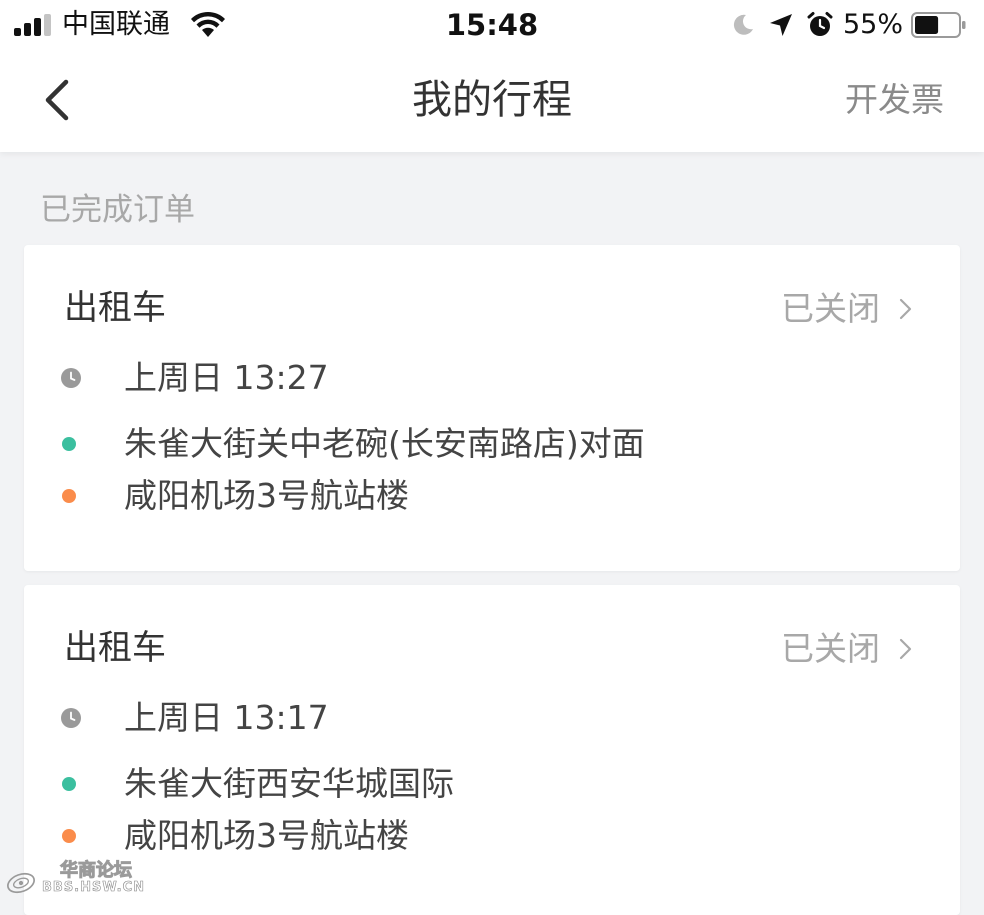 Image resolution: width=984 pixels, height=915 pixels. What do you see at coordinates (894, 100) in the screenshot?
I see `invoice-button: 开发票` at bounding box center [894, 100].